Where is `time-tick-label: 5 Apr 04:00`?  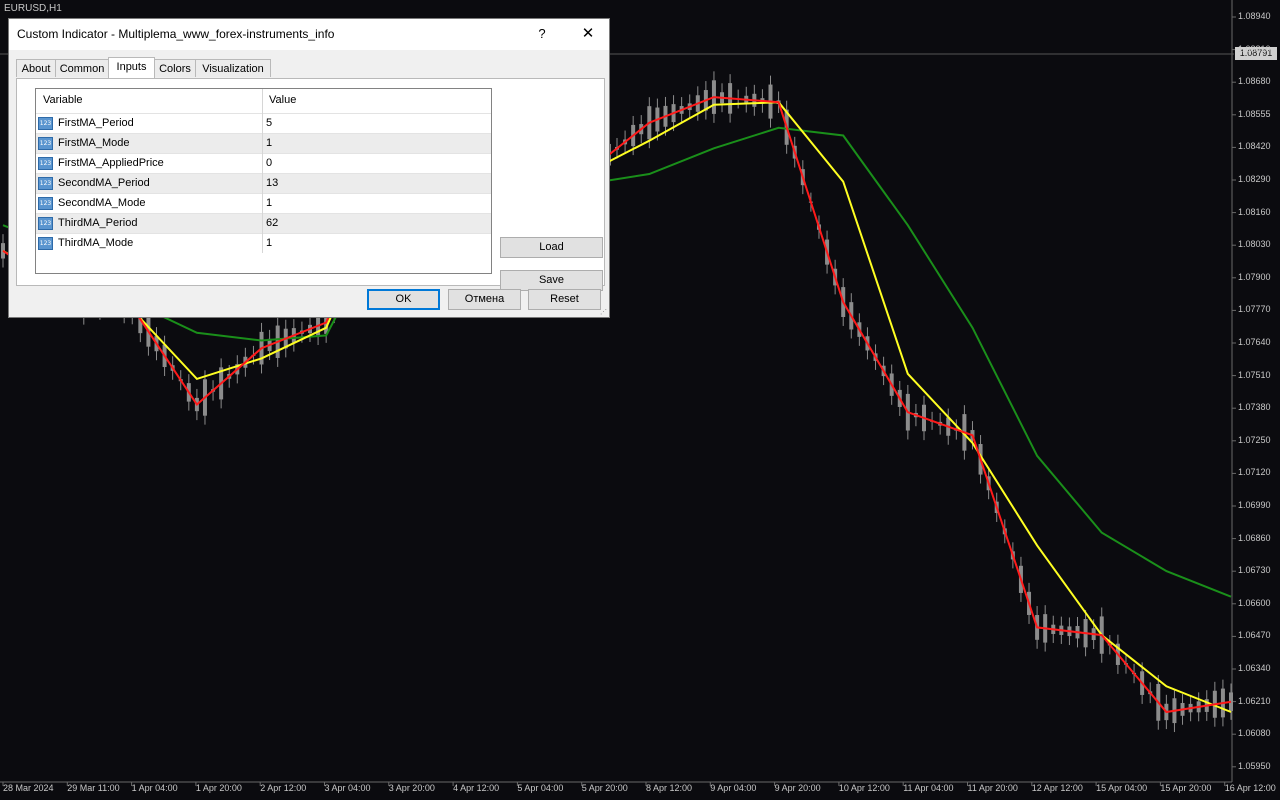
time-tick-label: 5 Apr 04:00 is located at coordinates (540, 788).